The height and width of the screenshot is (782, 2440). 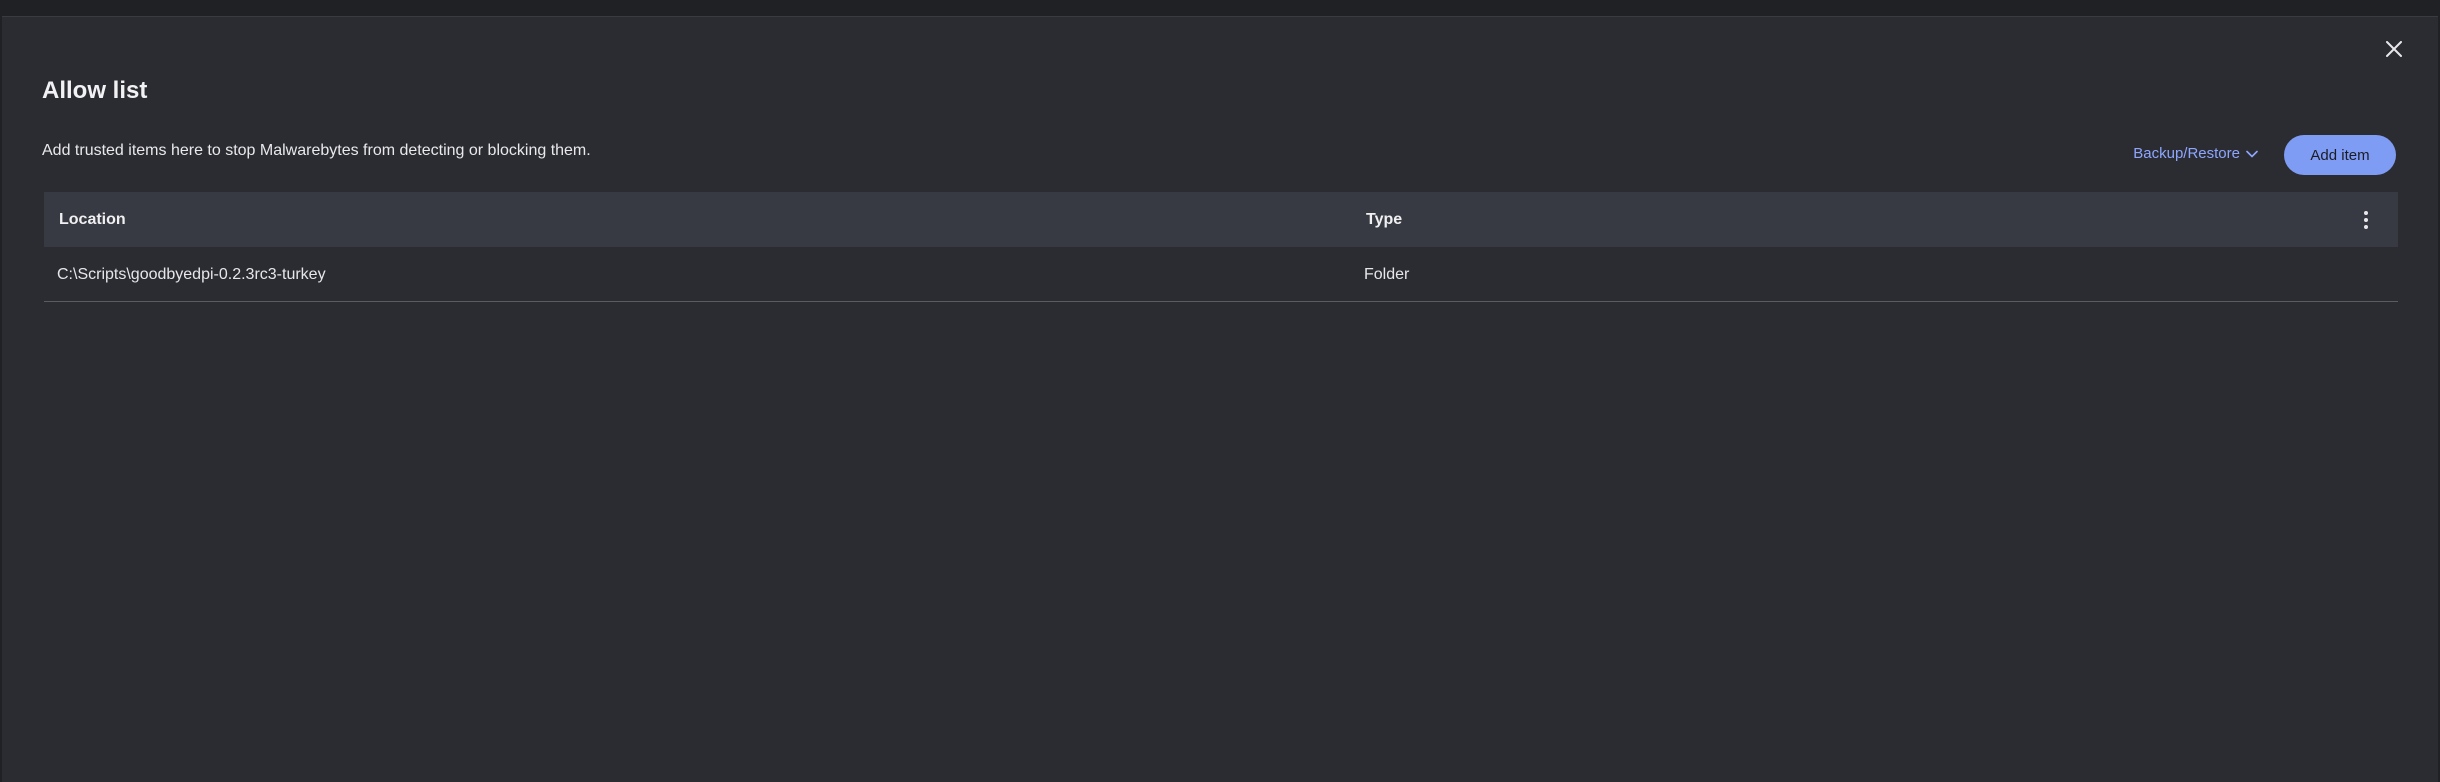 I want to click on column-header-location: Location, so click(x=92, y=220).